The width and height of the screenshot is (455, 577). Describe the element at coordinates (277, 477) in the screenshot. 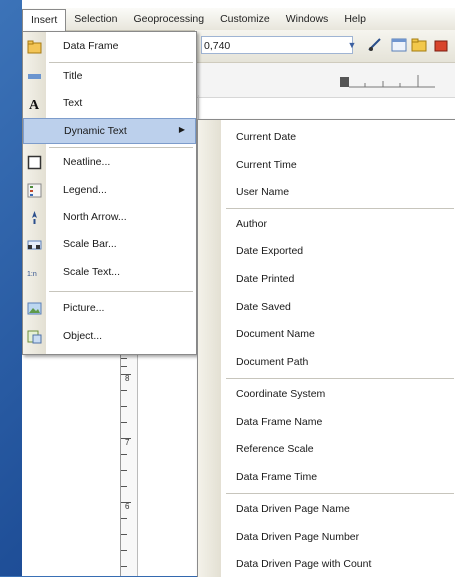

I see `menu-item-label: Data Frame Time` at that location.